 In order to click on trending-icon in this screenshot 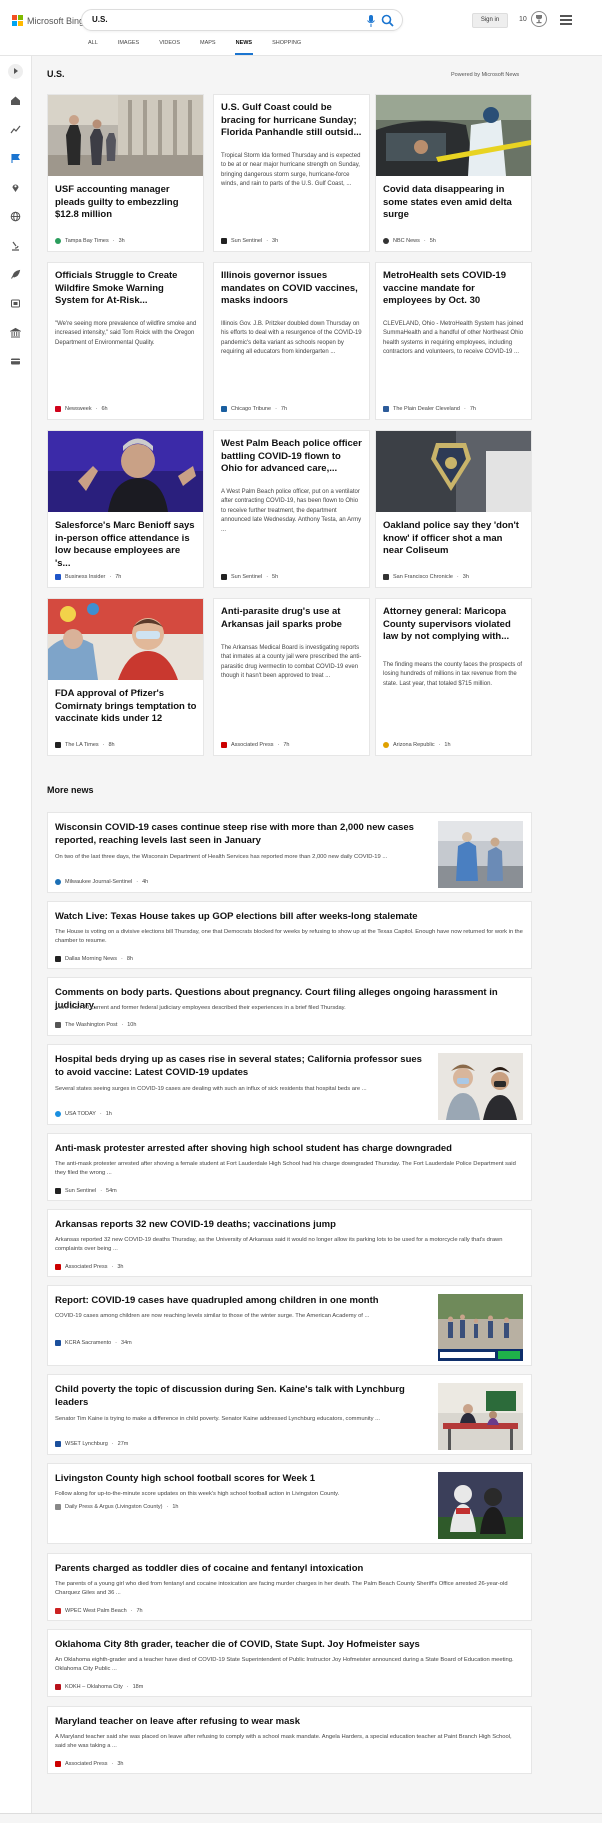, I will do `click(15, 129)`.